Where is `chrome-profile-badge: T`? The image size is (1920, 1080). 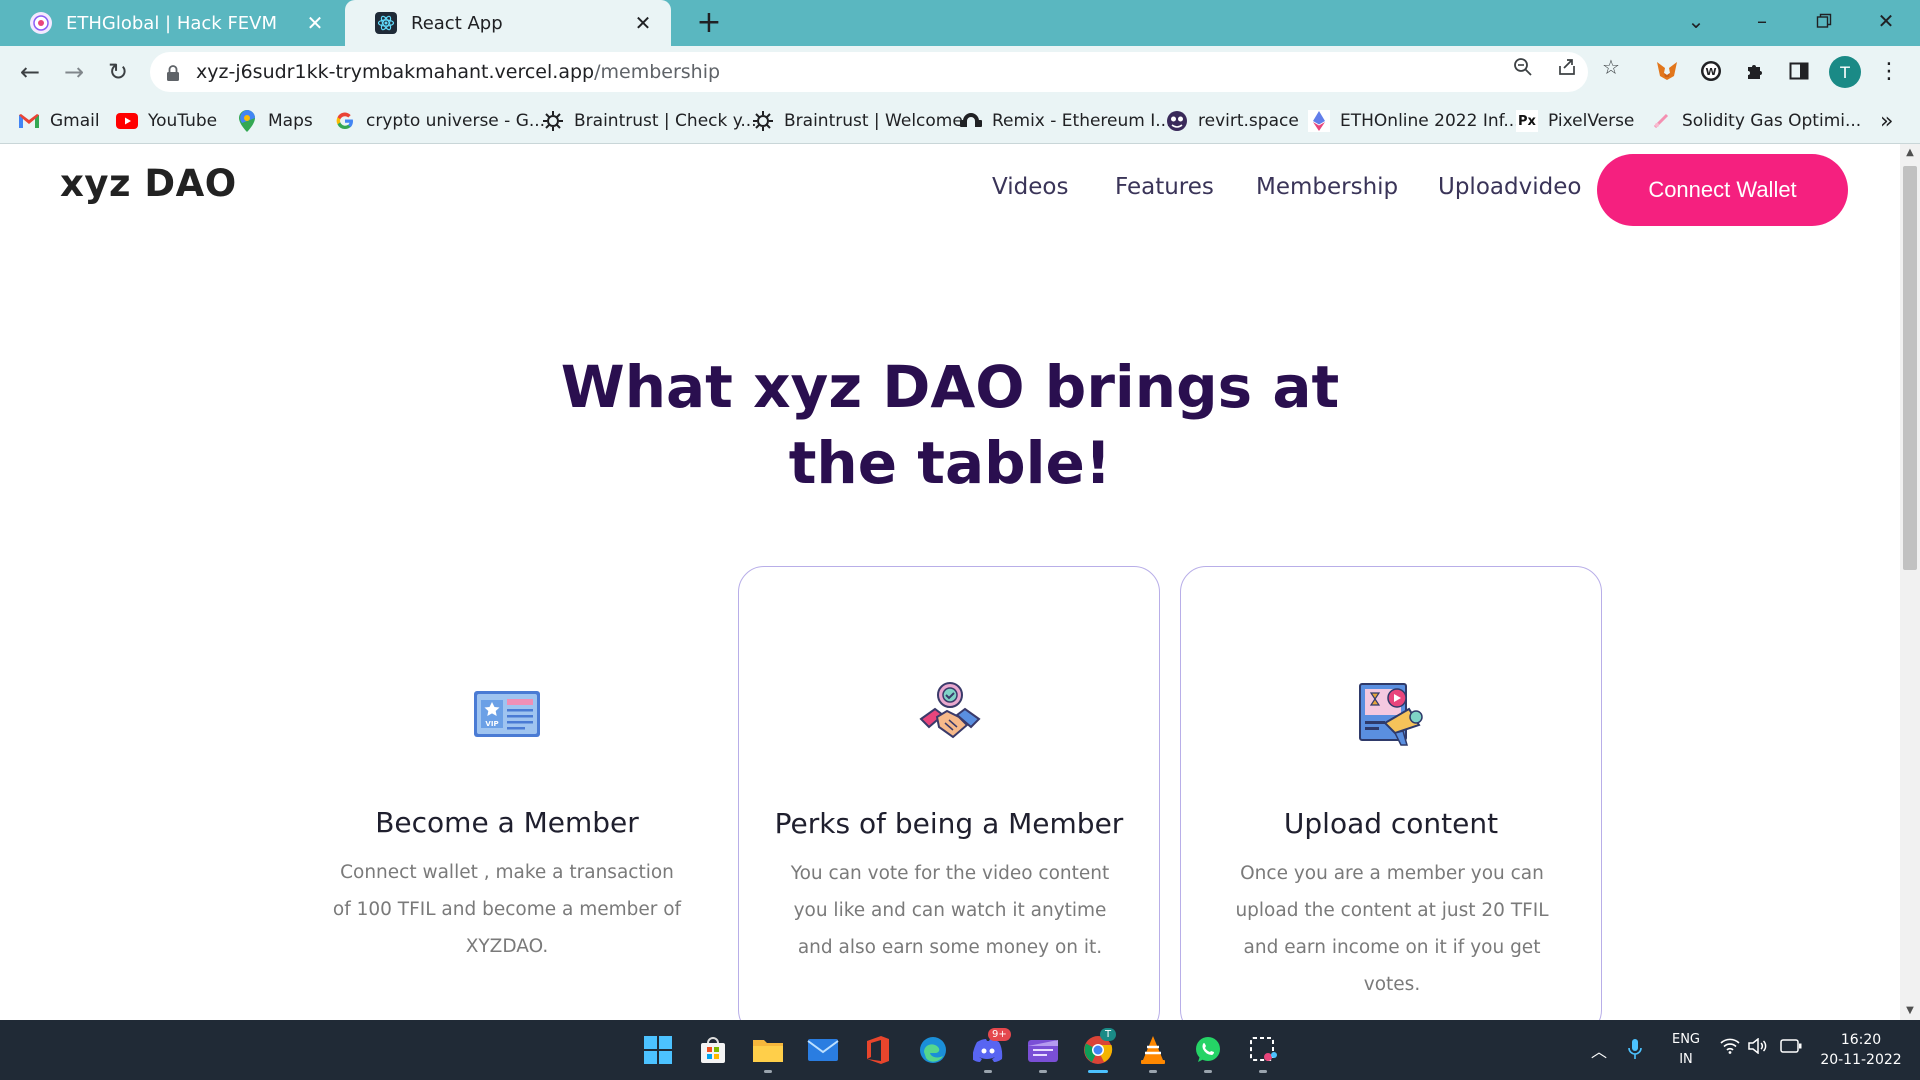
chrome-profile-badge: T is located at coordinates (1108, 1034).